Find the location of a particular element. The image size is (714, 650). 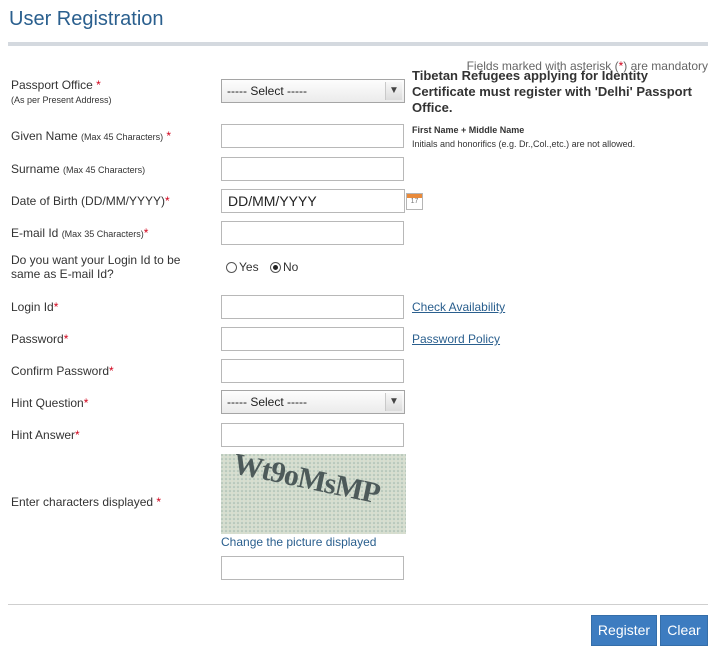

hint-answer-label: Hint Answer* is located at coordinates (45, 435).